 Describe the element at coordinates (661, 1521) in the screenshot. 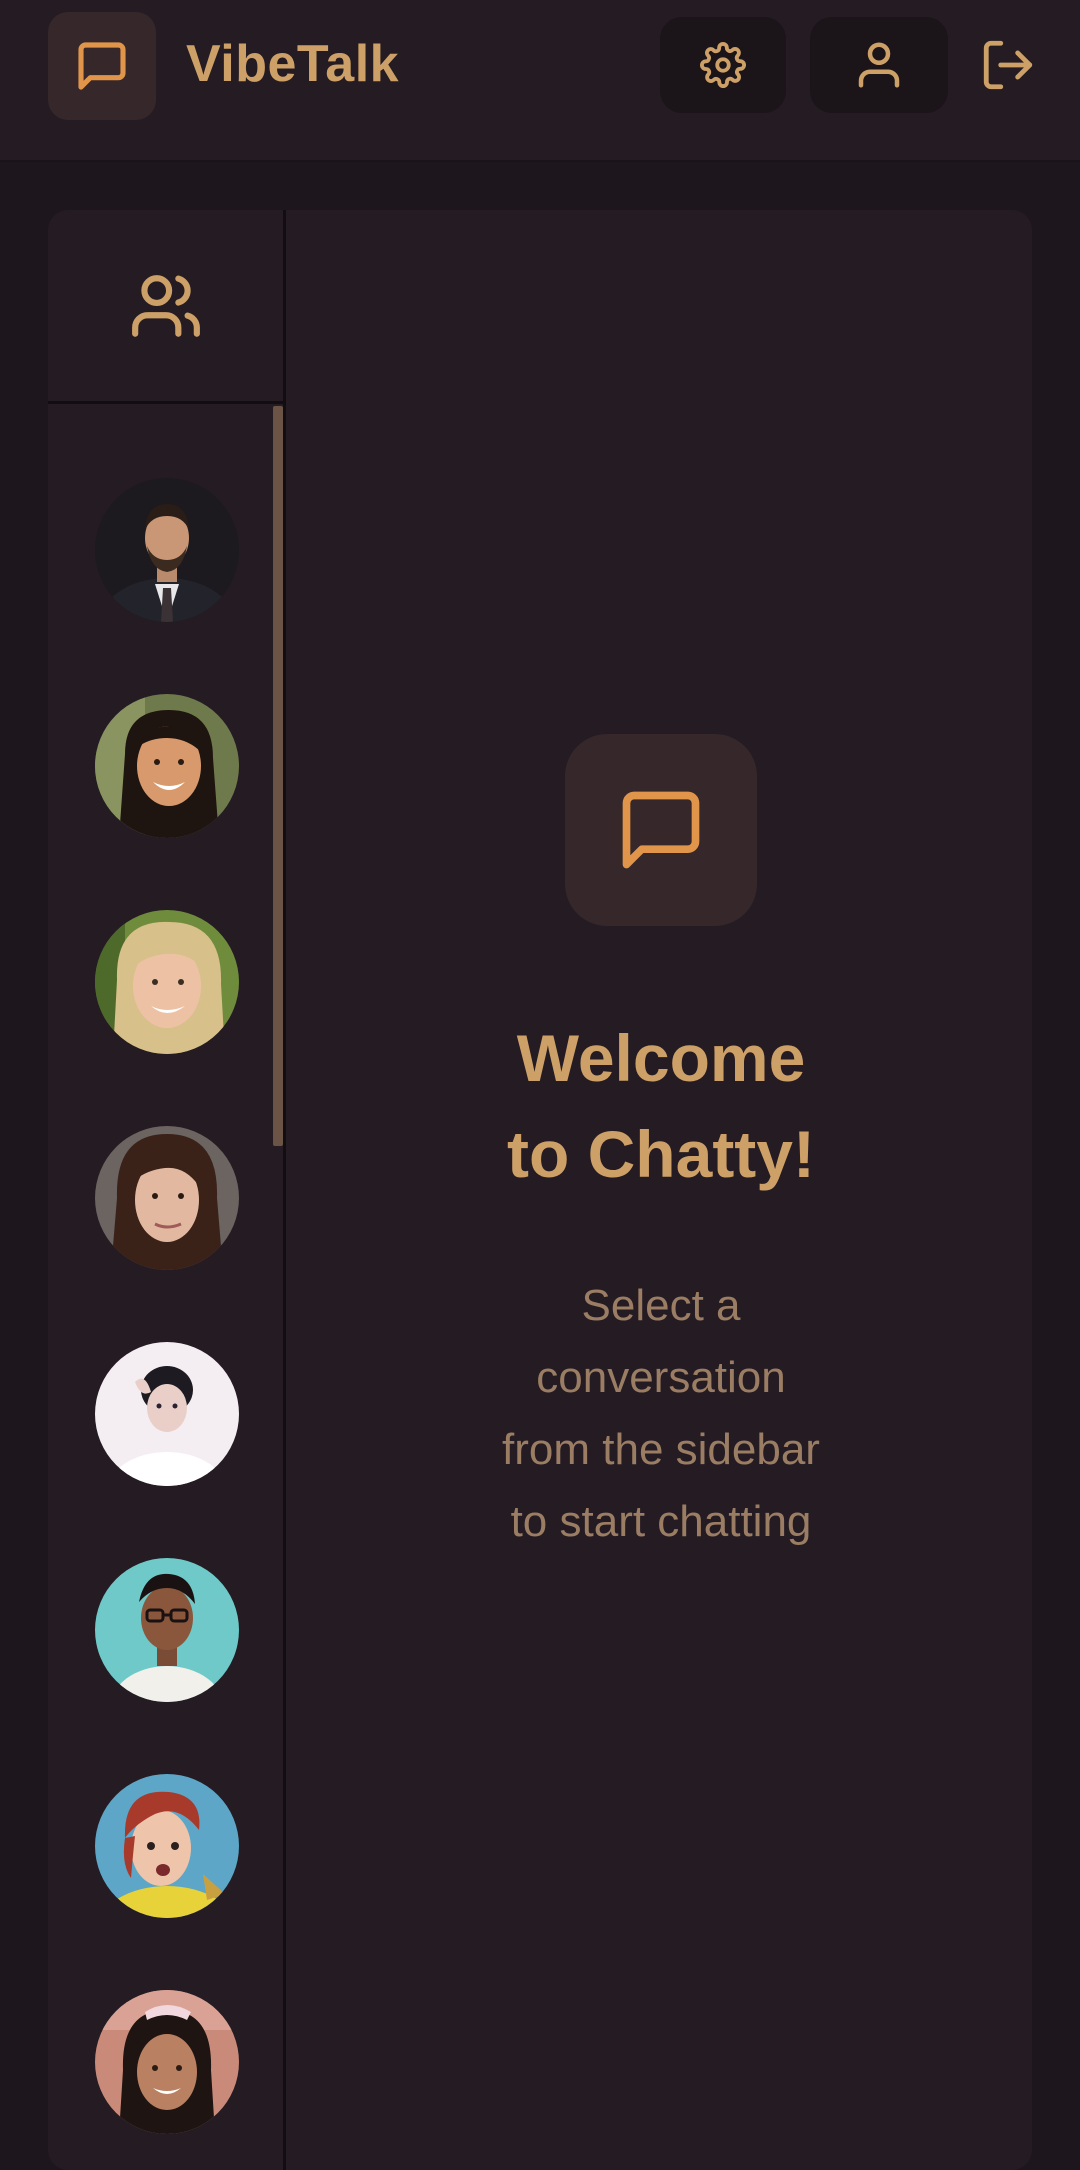

I see `welcome-subtitle-line: to start chatting` at that location.